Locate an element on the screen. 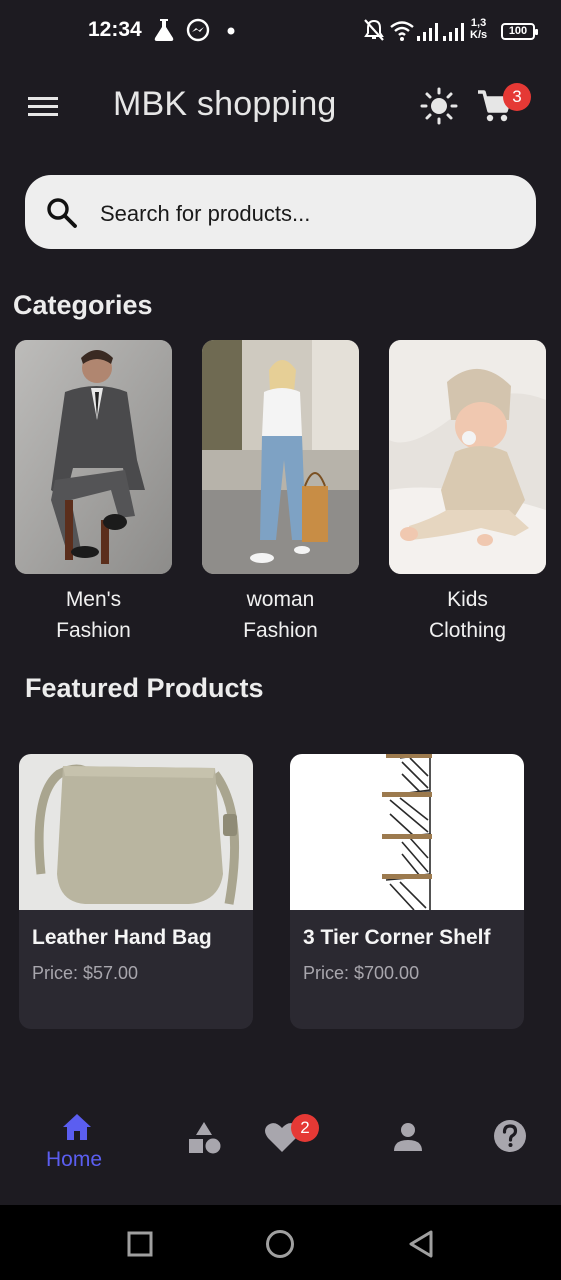 Image resolution: width=561 pixels, height=1280 pixels. category-image-mens is located at coordinates (93, 457).